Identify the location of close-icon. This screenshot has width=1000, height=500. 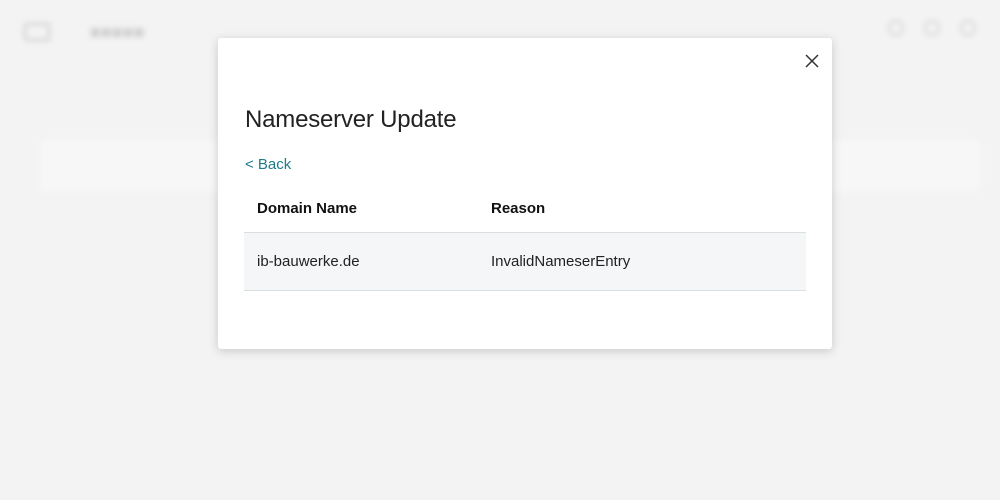
(812, 61).